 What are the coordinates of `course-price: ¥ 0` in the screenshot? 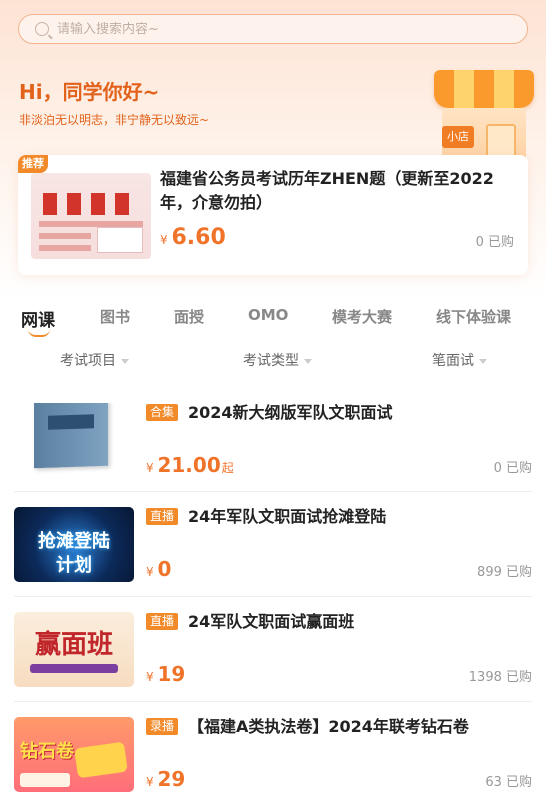 It's located at (159, 569).